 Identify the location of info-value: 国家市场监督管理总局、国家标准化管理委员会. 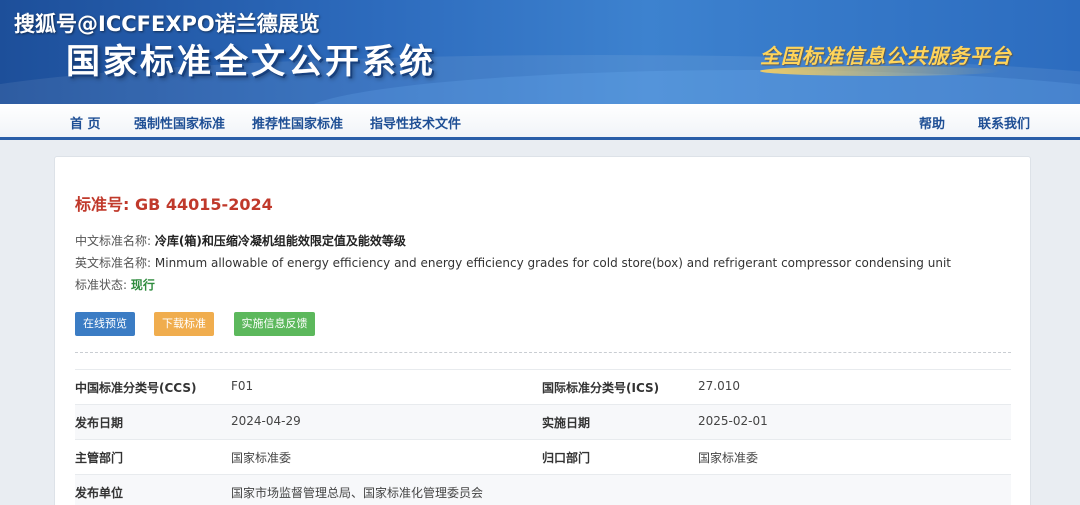
(357, 493).